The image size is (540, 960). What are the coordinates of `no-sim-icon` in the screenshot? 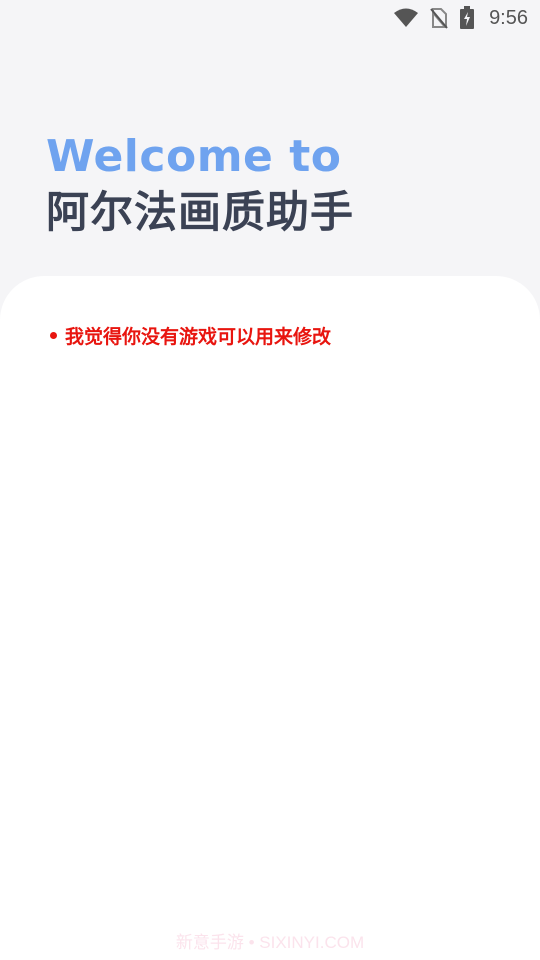 It's located at (439, 18).